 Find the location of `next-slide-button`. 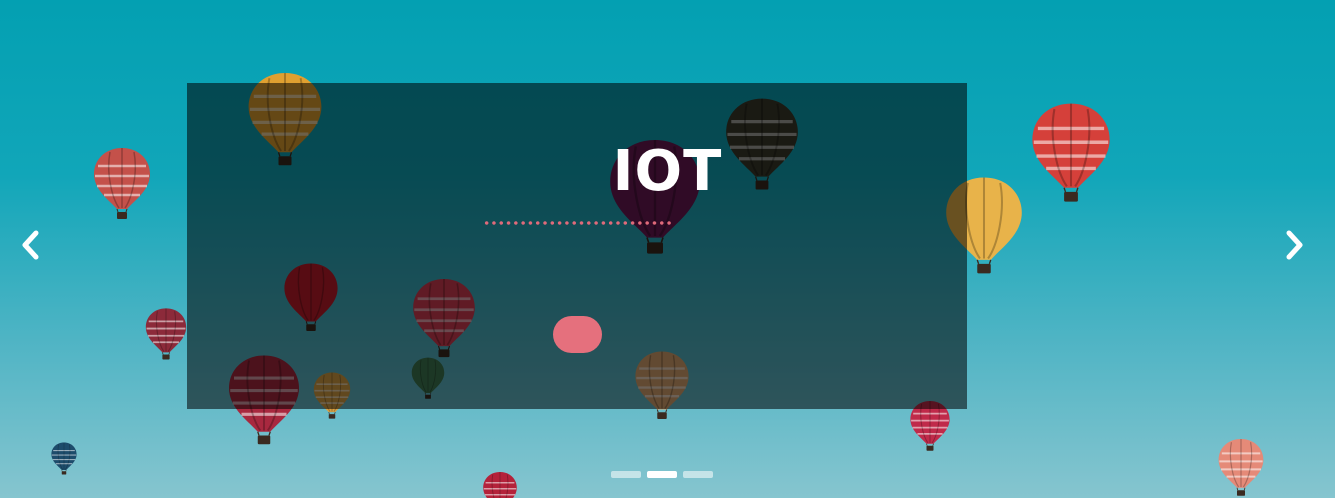

next-slide-button is located at coordinates (1294, 245).